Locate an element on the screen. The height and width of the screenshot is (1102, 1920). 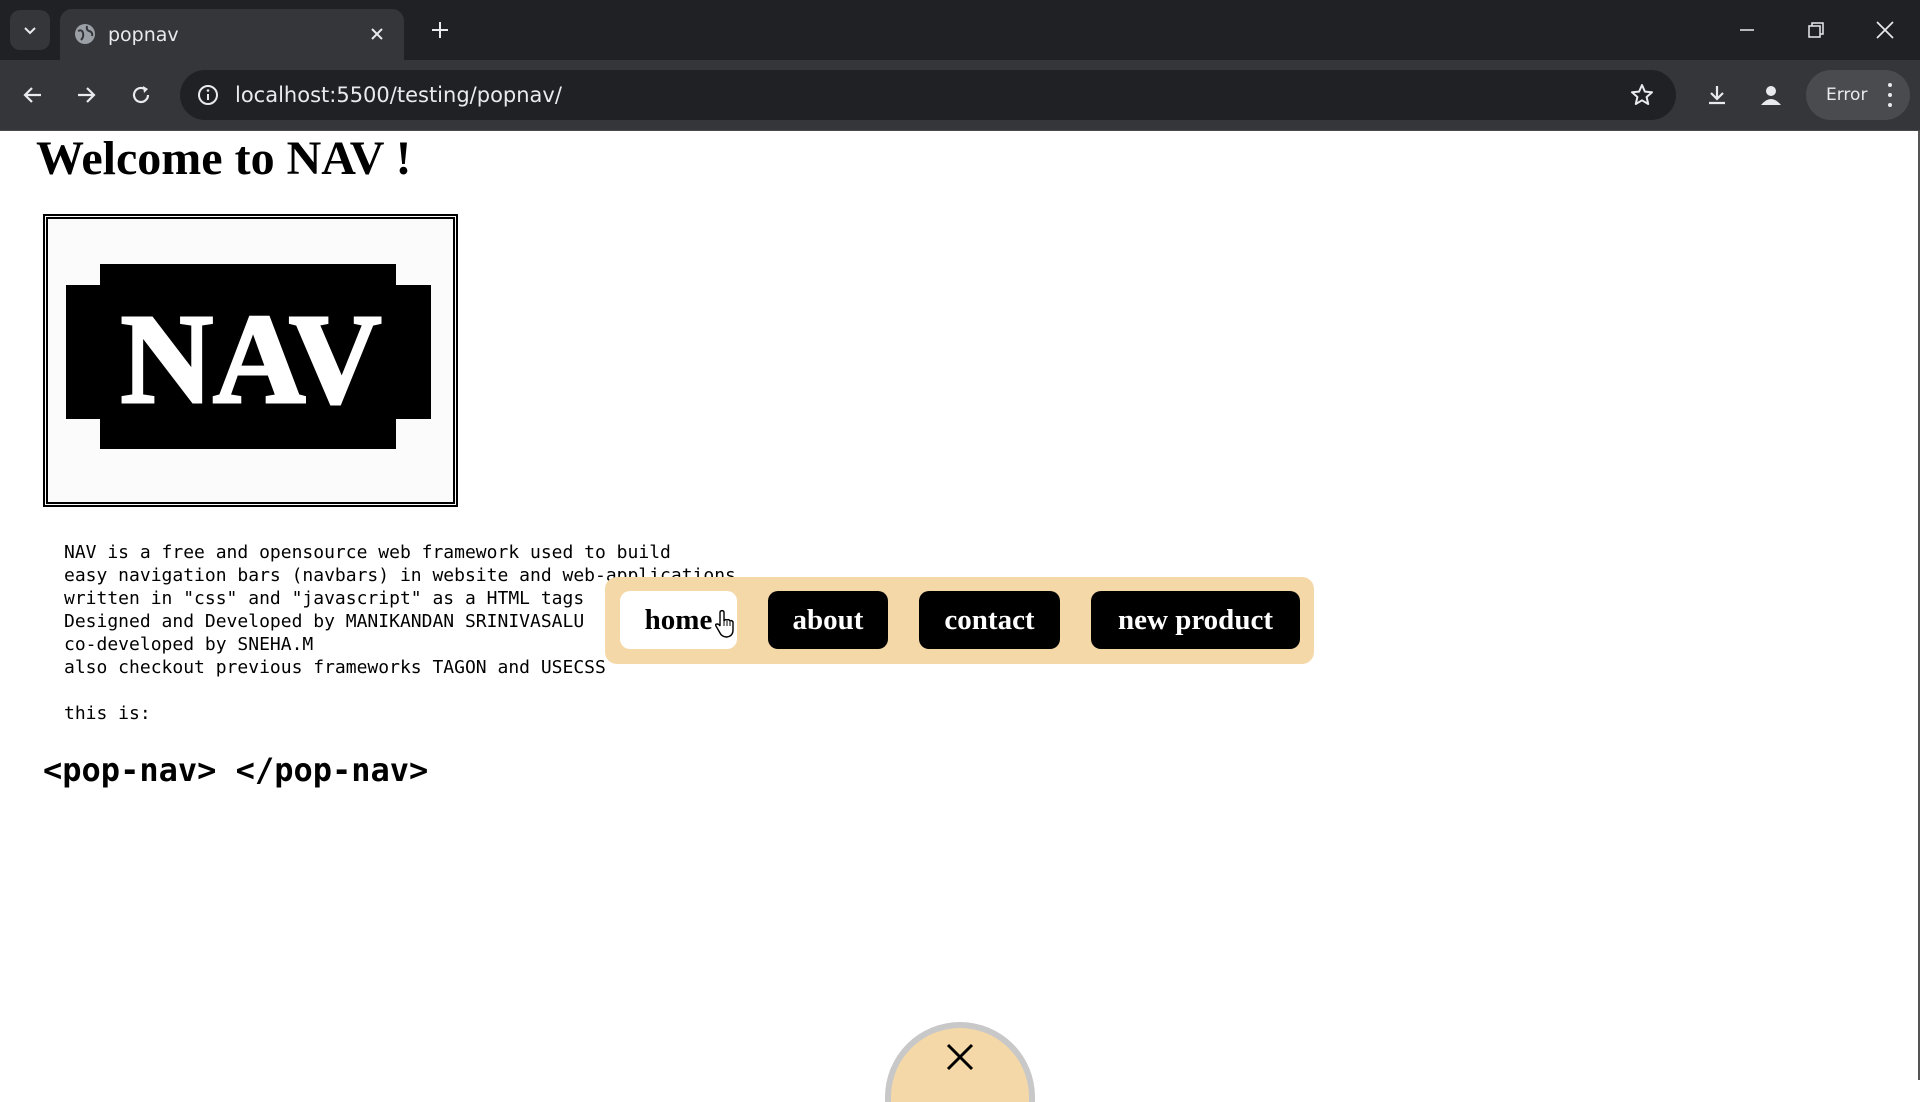
profile-button is located at coordinates (1771, 95).